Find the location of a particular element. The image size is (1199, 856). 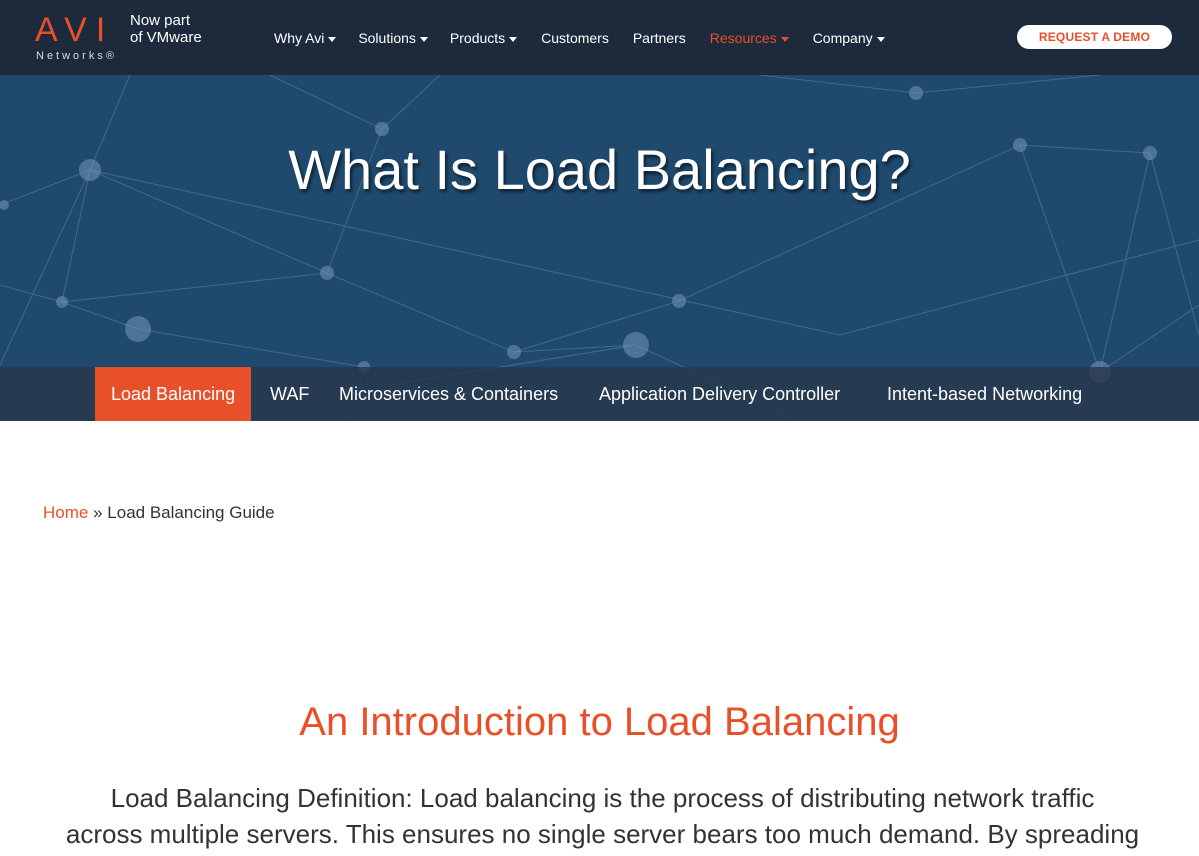

nav-company: Company is located at coordinates (849, 38).